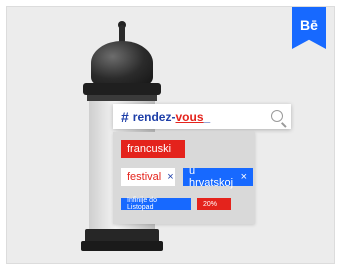  Describe the element at coordinates (309, 25) in the screenshot. I see `behance-logo: Bē` at that location.